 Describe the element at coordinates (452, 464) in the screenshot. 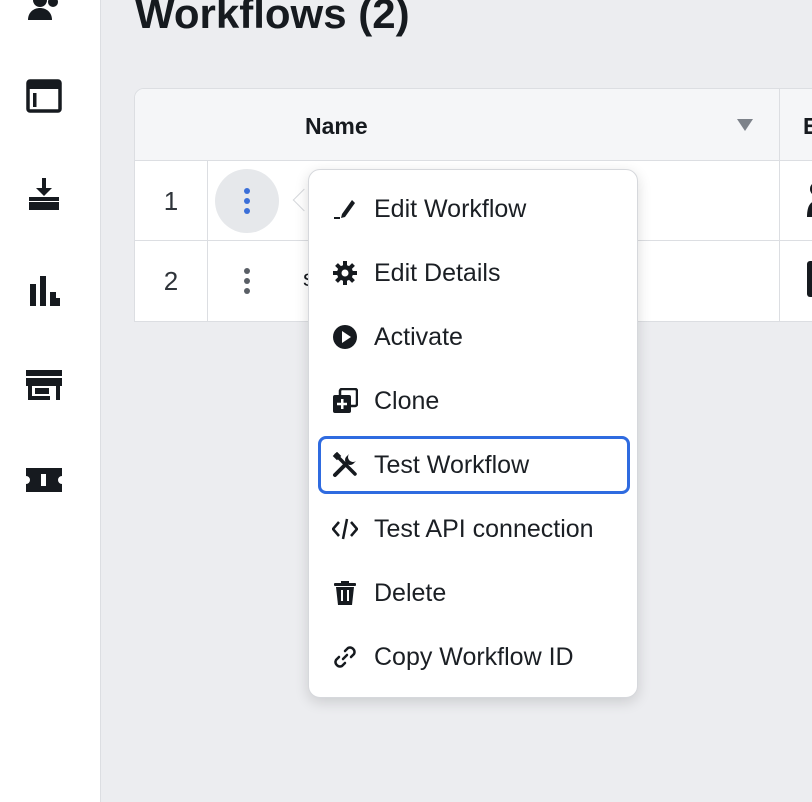

I see `menu-item-label: Test Workflow` at that location.